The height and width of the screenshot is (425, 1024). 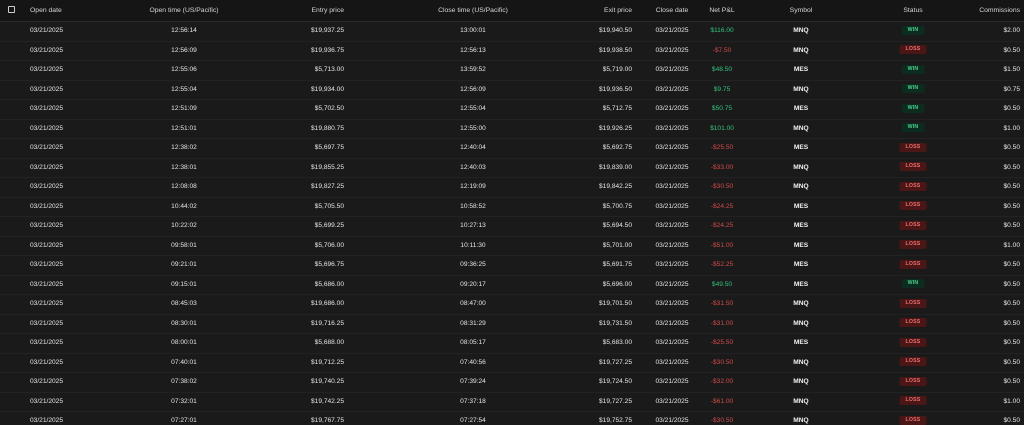 What do you see at coordinates (615, 128) in the screenshot?
I see `cell-exit-price: $19,926.25` at bounding box center [615, 128].